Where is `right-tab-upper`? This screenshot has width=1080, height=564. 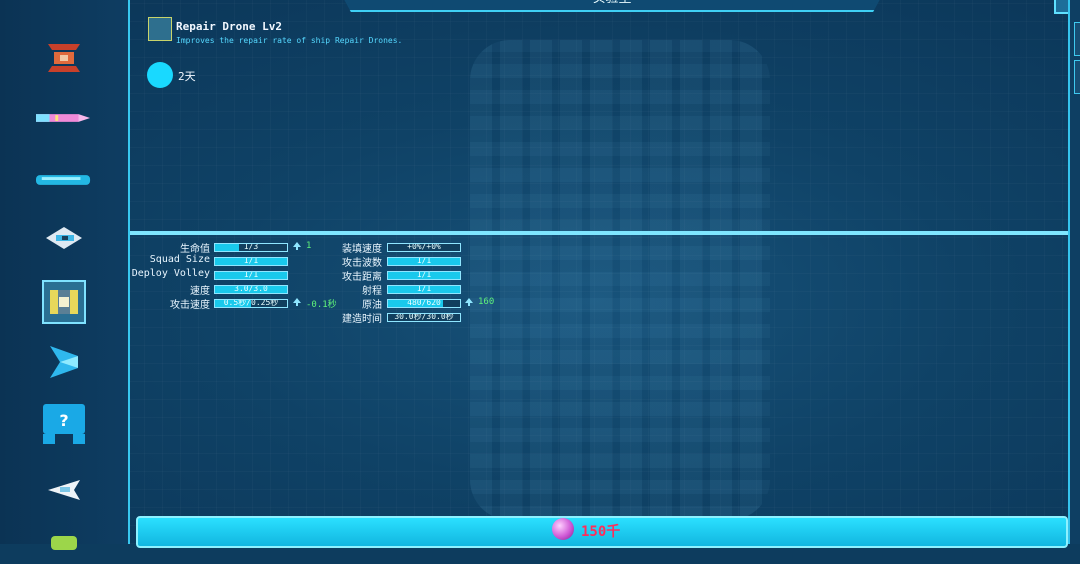 right-tab-upper is located at coordinates (1077, 39).